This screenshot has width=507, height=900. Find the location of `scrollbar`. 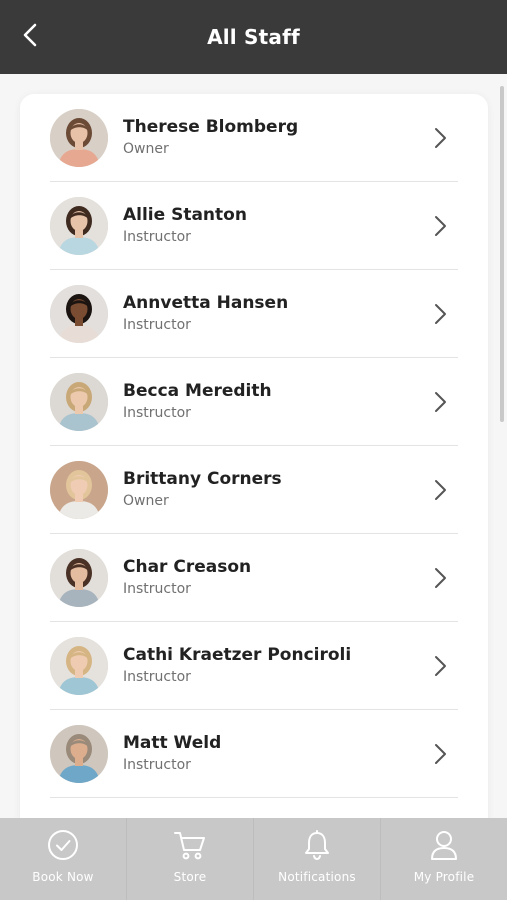

scrollbar is located at coordinates (502, 254).